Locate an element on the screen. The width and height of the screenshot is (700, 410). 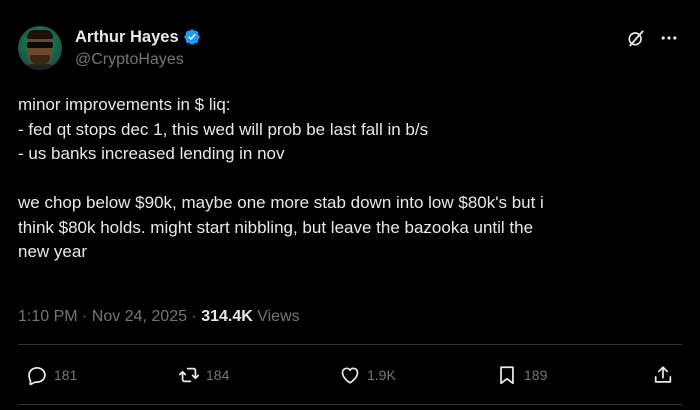
share-button is located at coordinates (663, 375).